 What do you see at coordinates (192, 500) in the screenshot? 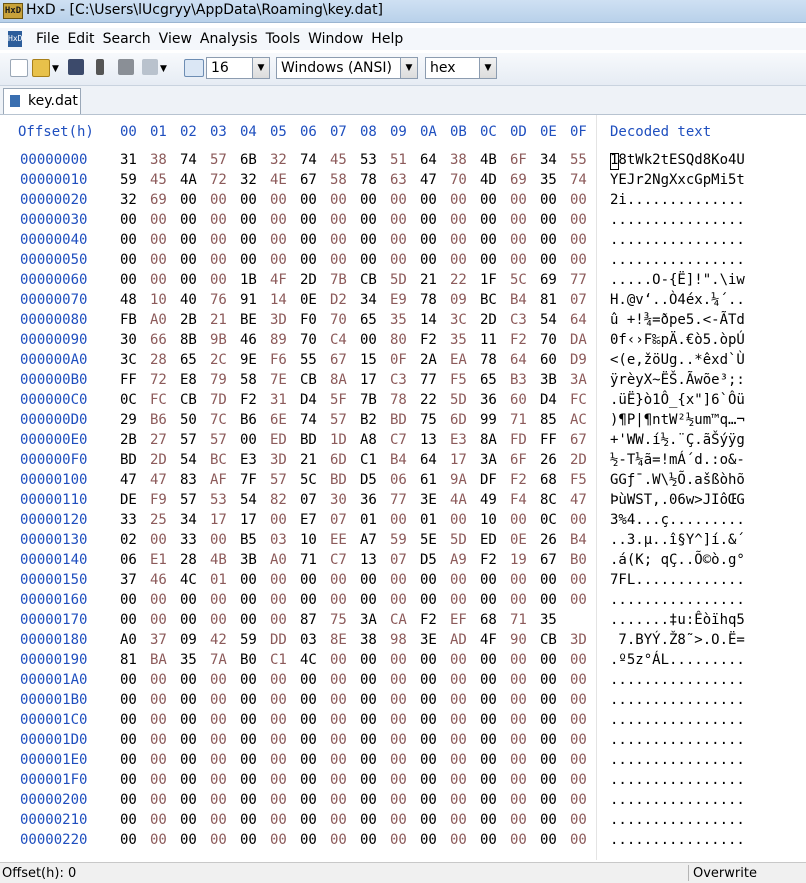
I see `hex-byte: 57` at bounding box center [192, 500].